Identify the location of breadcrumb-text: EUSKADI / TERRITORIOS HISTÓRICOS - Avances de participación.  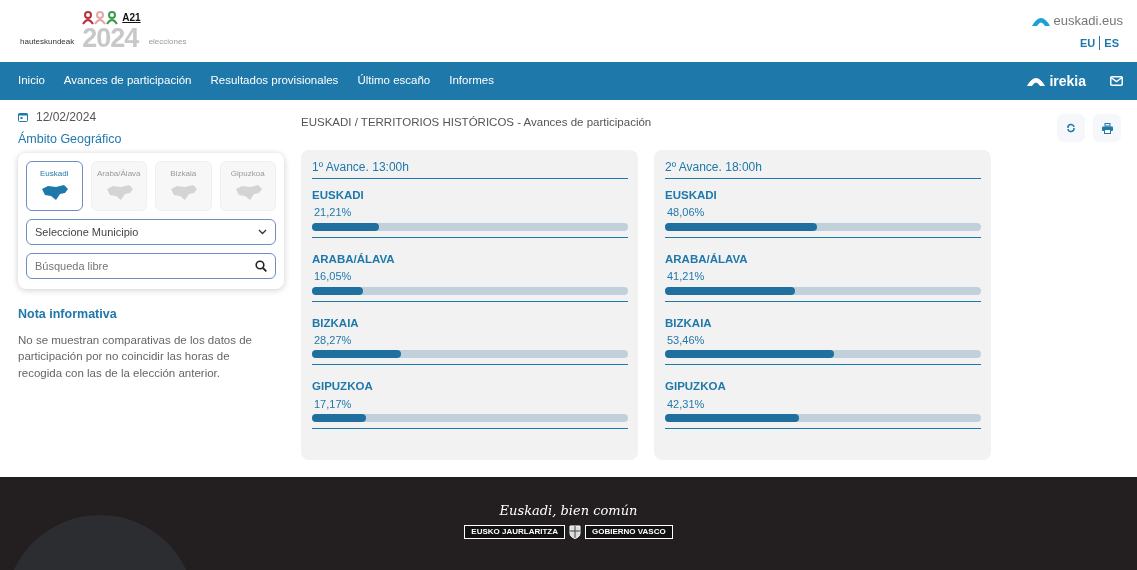
(476, 122).